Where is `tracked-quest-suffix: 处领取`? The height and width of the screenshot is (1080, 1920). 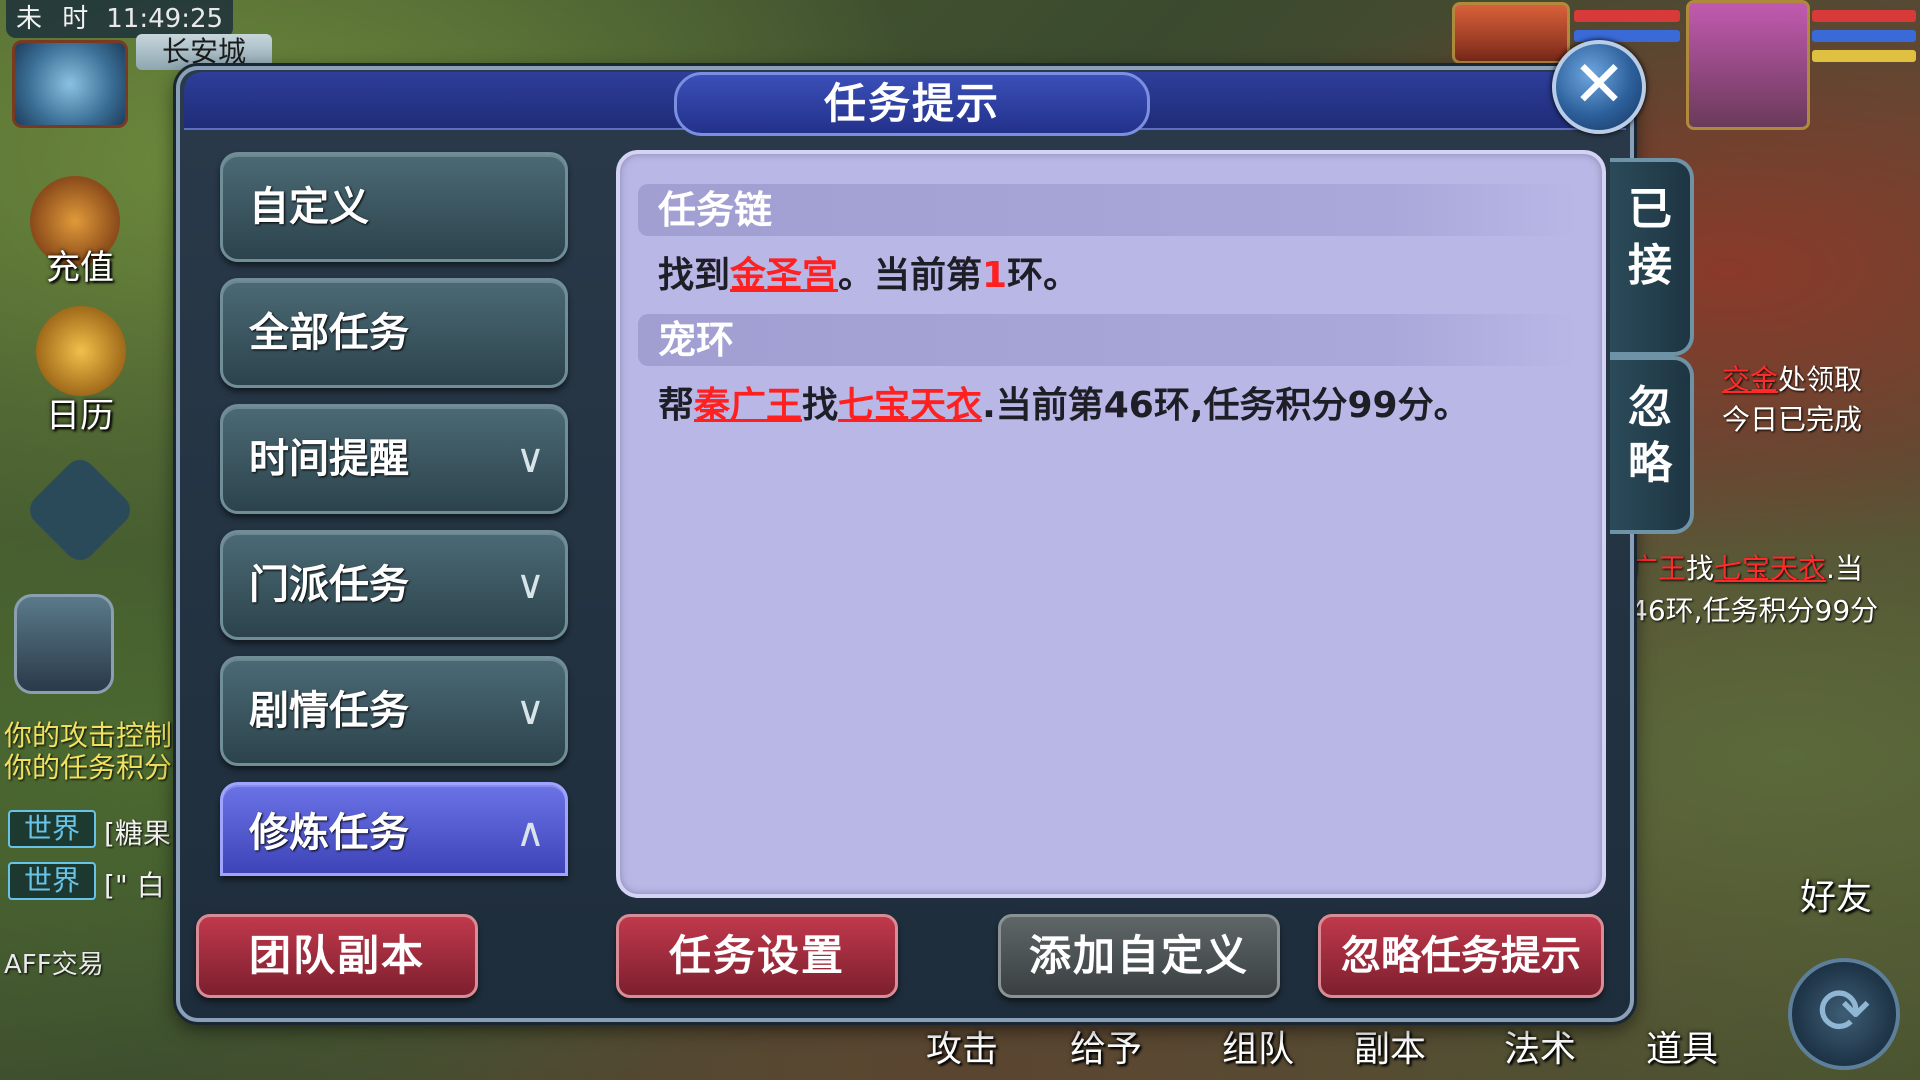
tracked-quest-suffix: 处领取 is located at coordinates (1820, 379).